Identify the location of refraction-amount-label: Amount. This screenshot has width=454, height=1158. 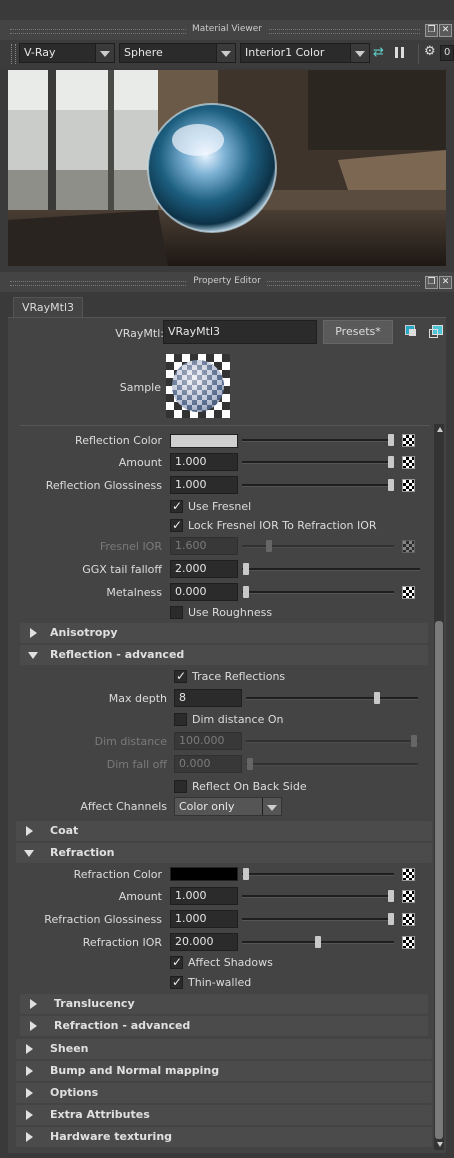
(140, 896).